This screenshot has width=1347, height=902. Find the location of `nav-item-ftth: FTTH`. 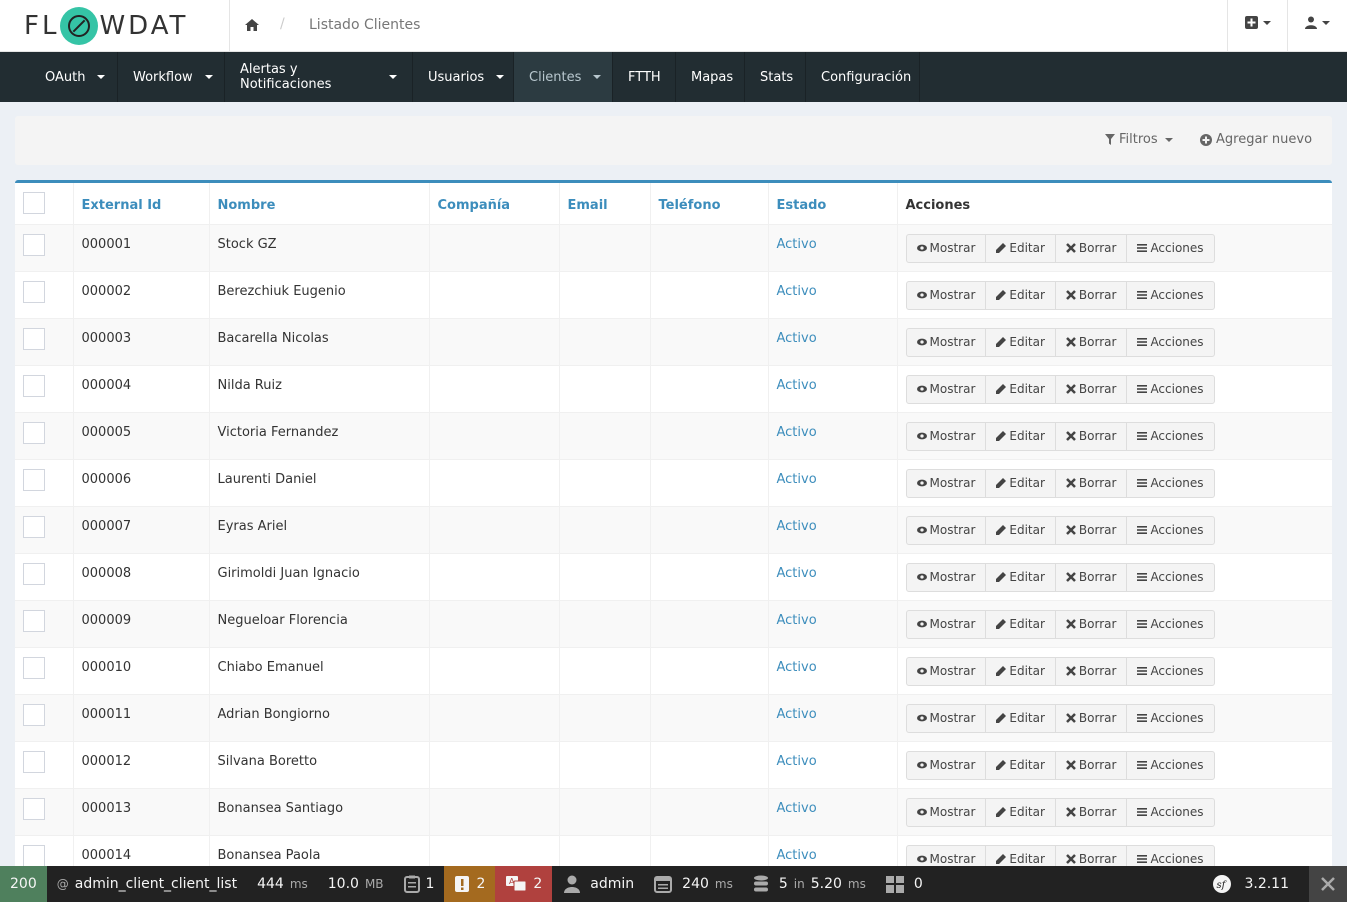

nav-item-ftth: FTTH is located at coordinates (644, 77).